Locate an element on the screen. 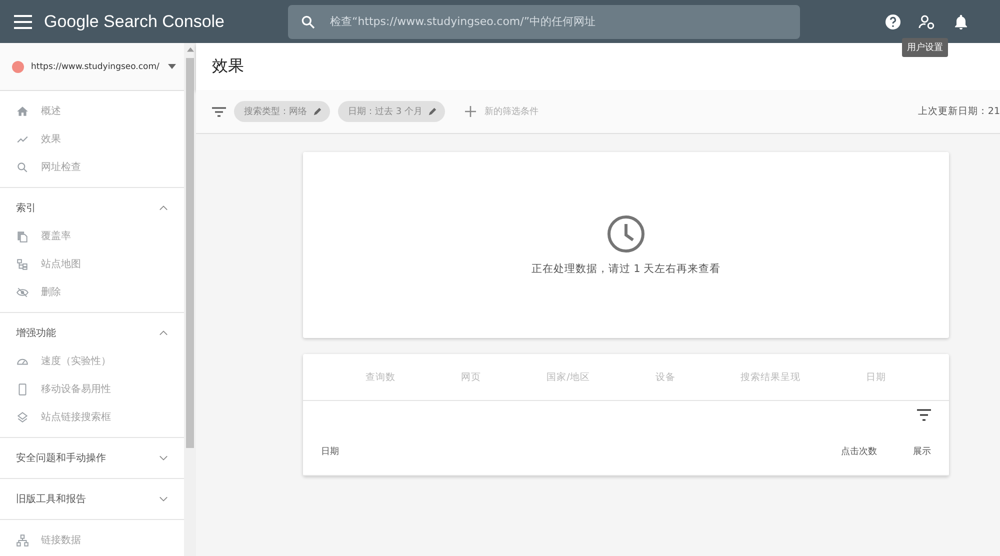  pages-icon is located at coordinates (22, 236).